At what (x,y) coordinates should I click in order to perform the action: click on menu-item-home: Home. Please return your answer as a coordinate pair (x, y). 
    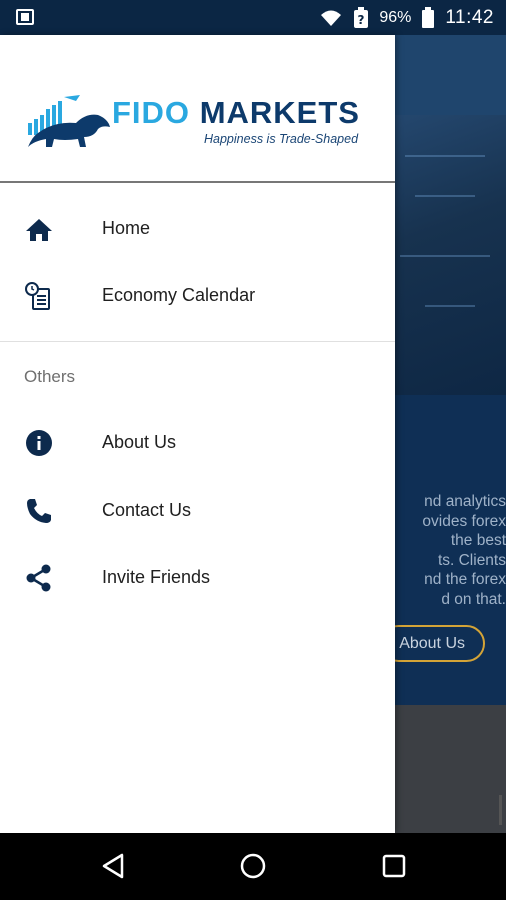
    Looking at the image, I should click on (197, 229).